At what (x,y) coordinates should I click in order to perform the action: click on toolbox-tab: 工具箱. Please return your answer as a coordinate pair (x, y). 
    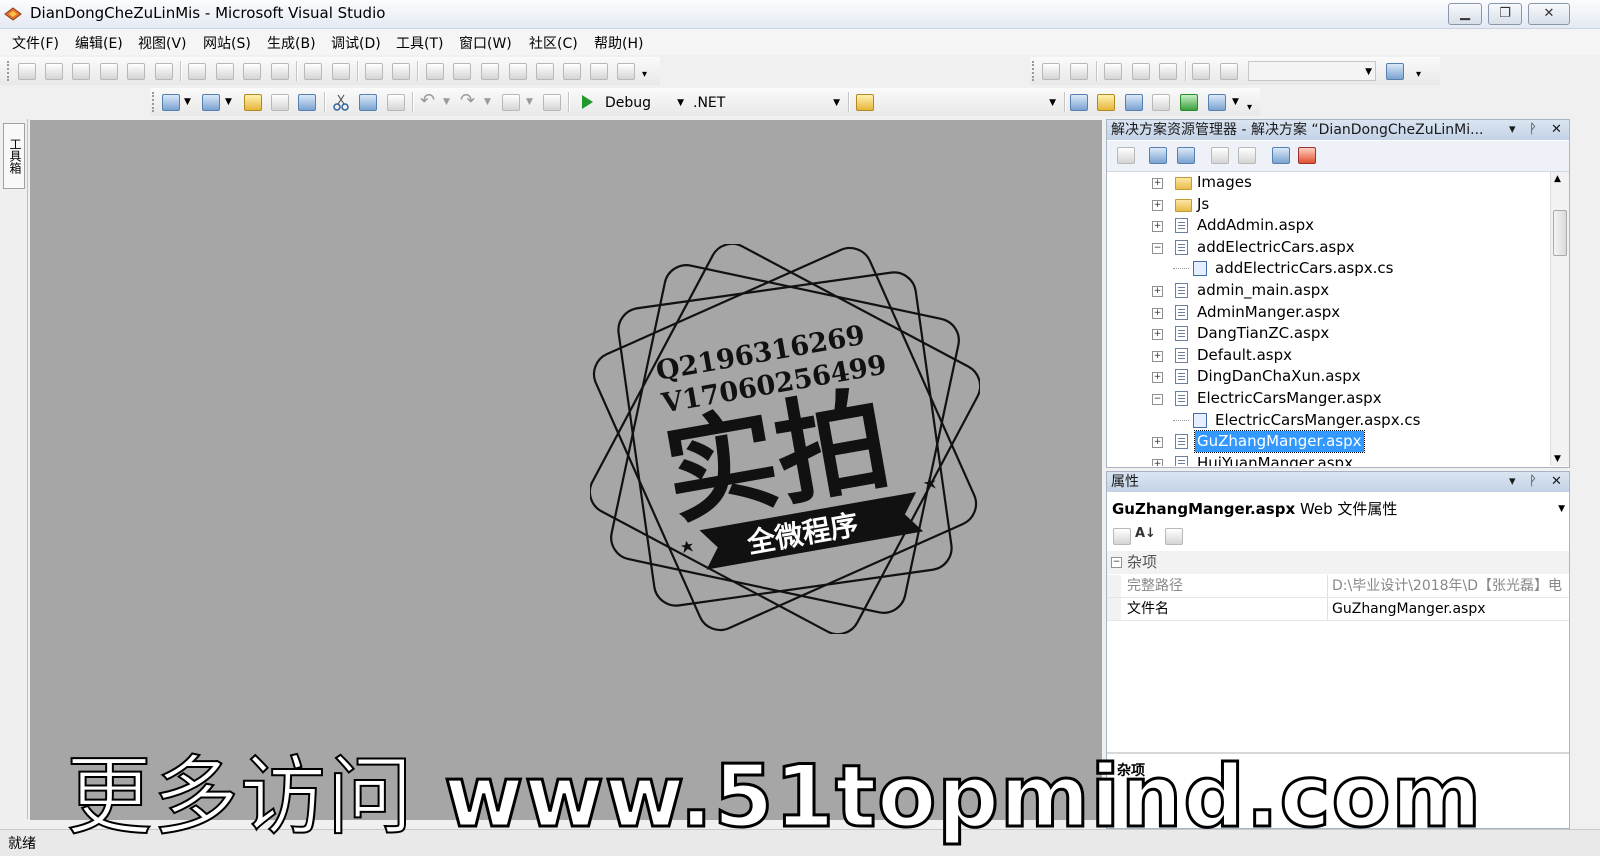
    Looking at the image, I should click on (14, 156).